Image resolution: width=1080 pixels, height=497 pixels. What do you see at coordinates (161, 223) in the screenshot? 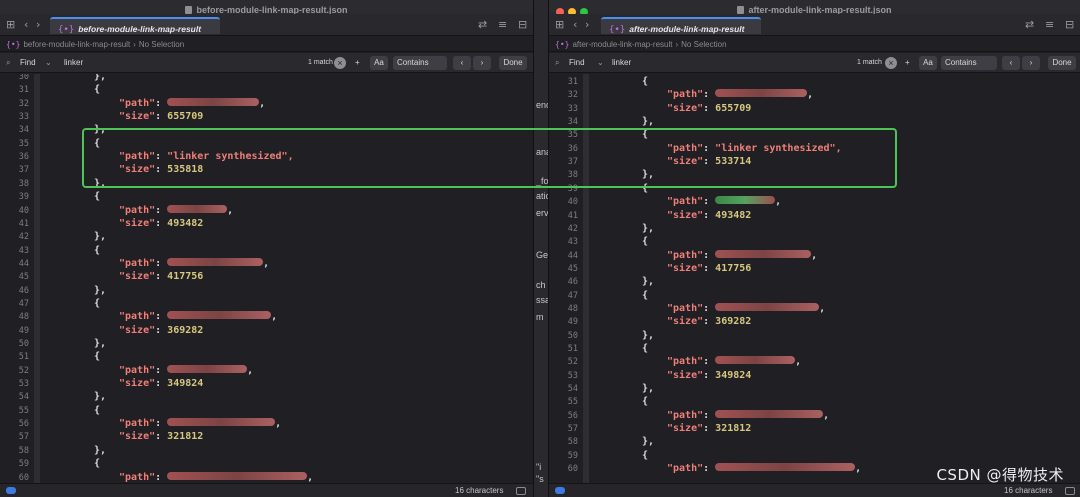
I see `code-line: "size": 493482` at bounding box center [161, 223].